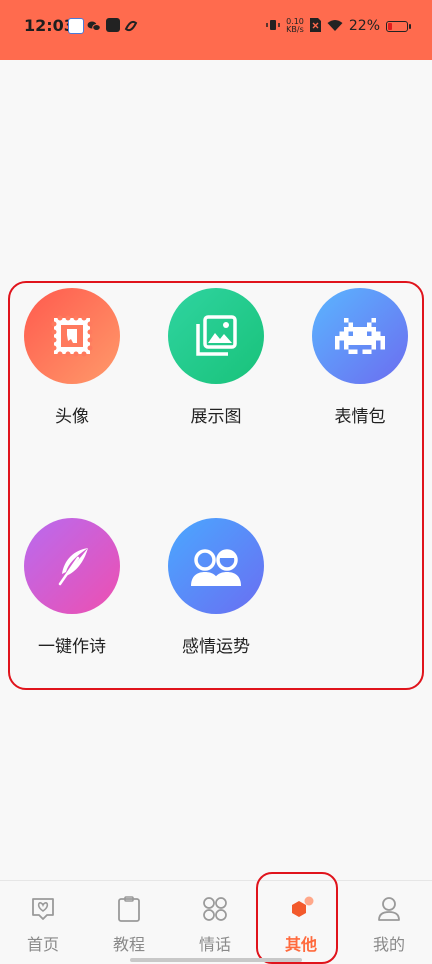 The image size is (432, 964). What do you see at coordinates (94, 25) in the screenshot?
I see `wechat-icon` at bounding box center [94, 25].